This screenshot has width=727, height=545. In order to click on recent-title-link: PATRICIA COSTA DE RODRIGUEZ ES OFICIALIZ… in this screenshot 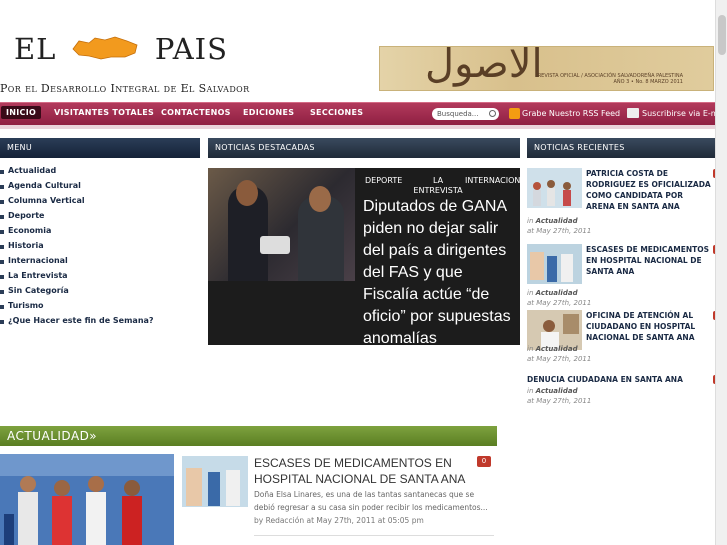, I will do `click(650, 190)`.